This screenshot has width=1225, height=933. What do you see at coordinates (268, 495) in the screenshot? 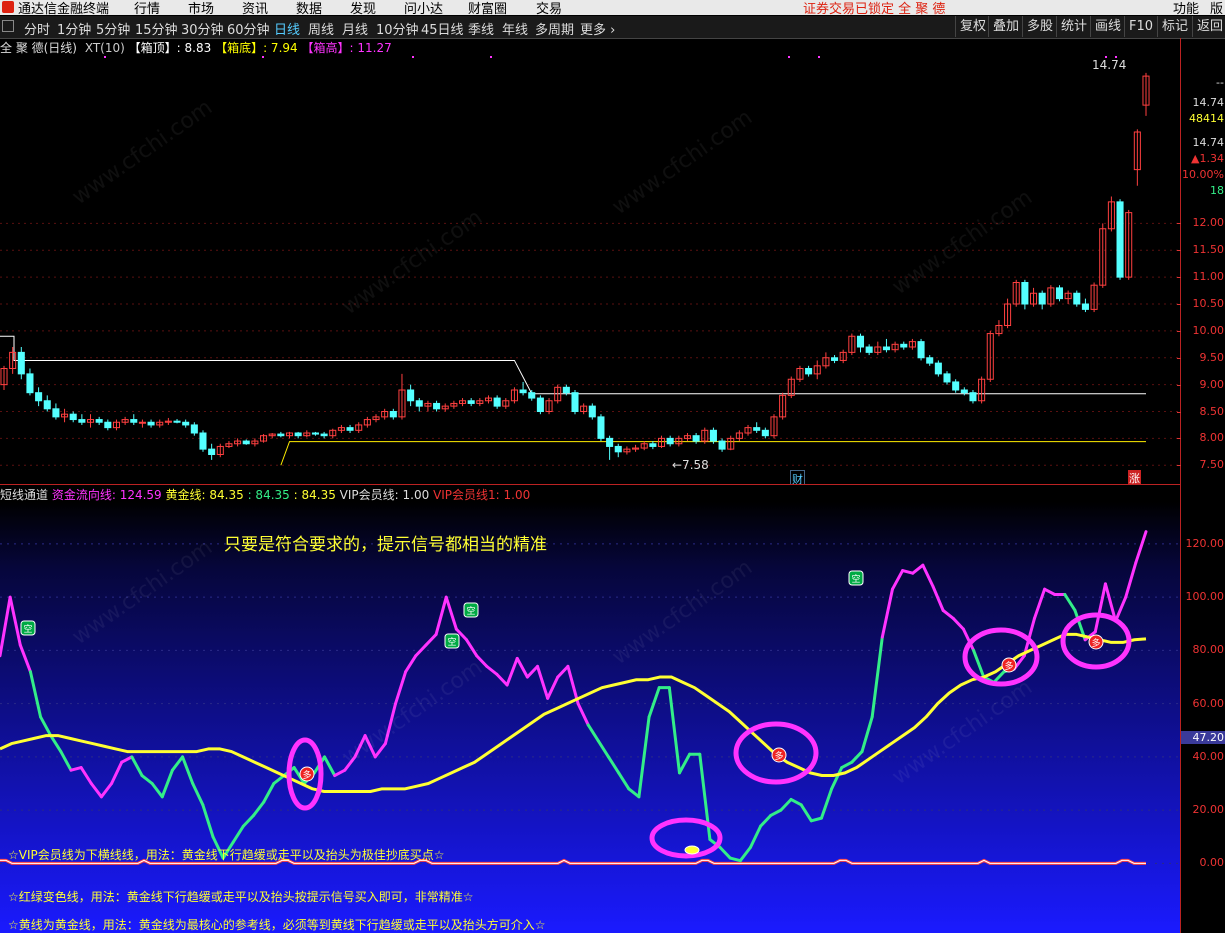
I see `green-value-label: : 84.35` at bounding box center [268, 495].